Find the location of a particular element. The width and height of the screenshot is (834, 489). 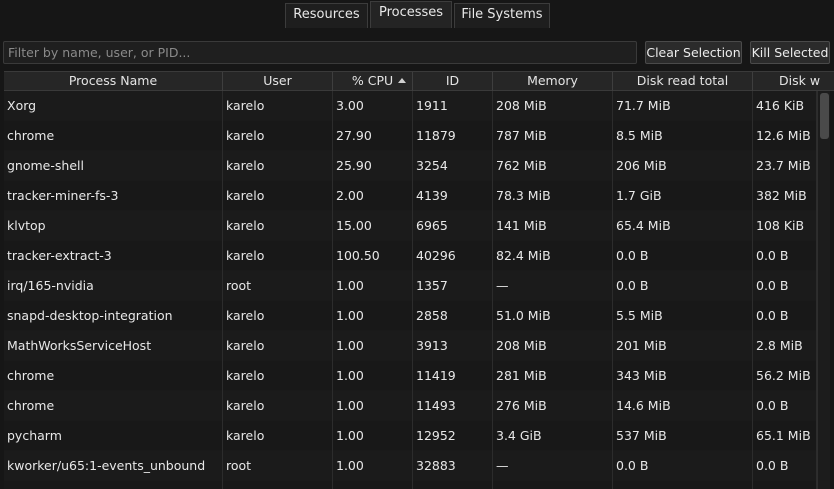

cell-process-name: Xorg is located at coordinates (113, 106).